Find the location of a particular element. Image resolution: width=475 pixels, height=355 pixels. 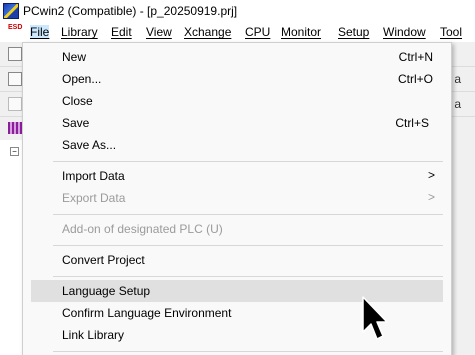

menu-item-label: Close is located at coordinates (77, 101).